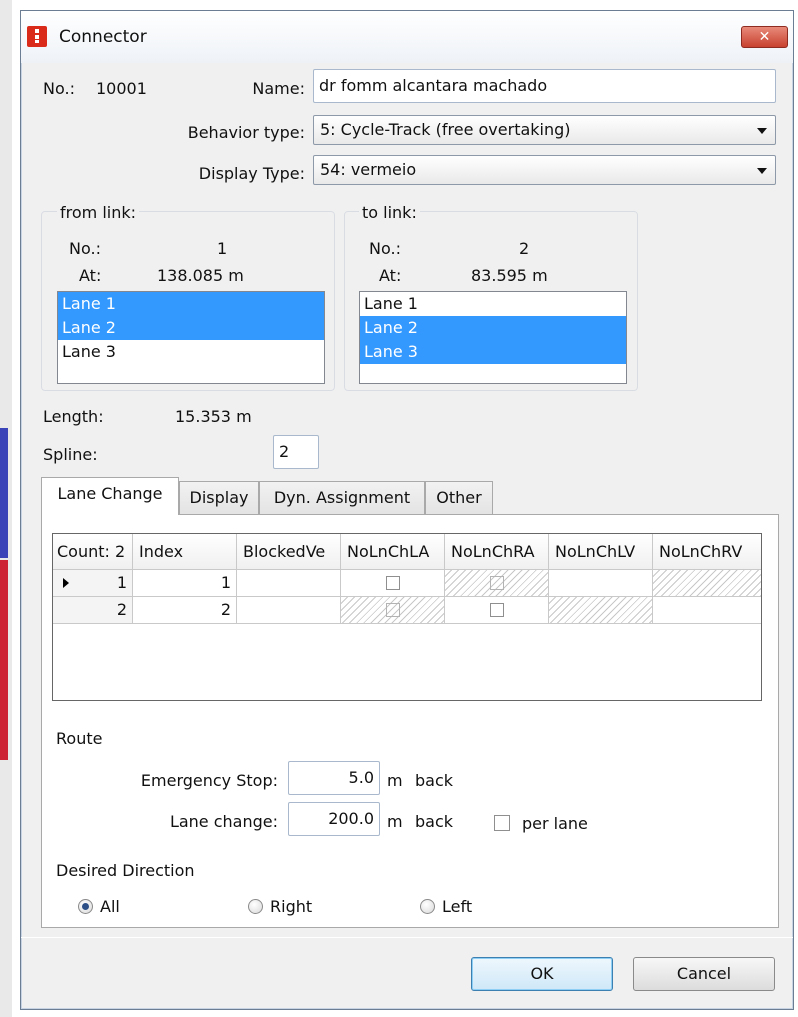 This screenshot has height=1017, width=798. What do you see at coordinates (200, 275) in the screenshot?
I see `from-link-at-value: 138.085 m` at bounding box center [200, 275].